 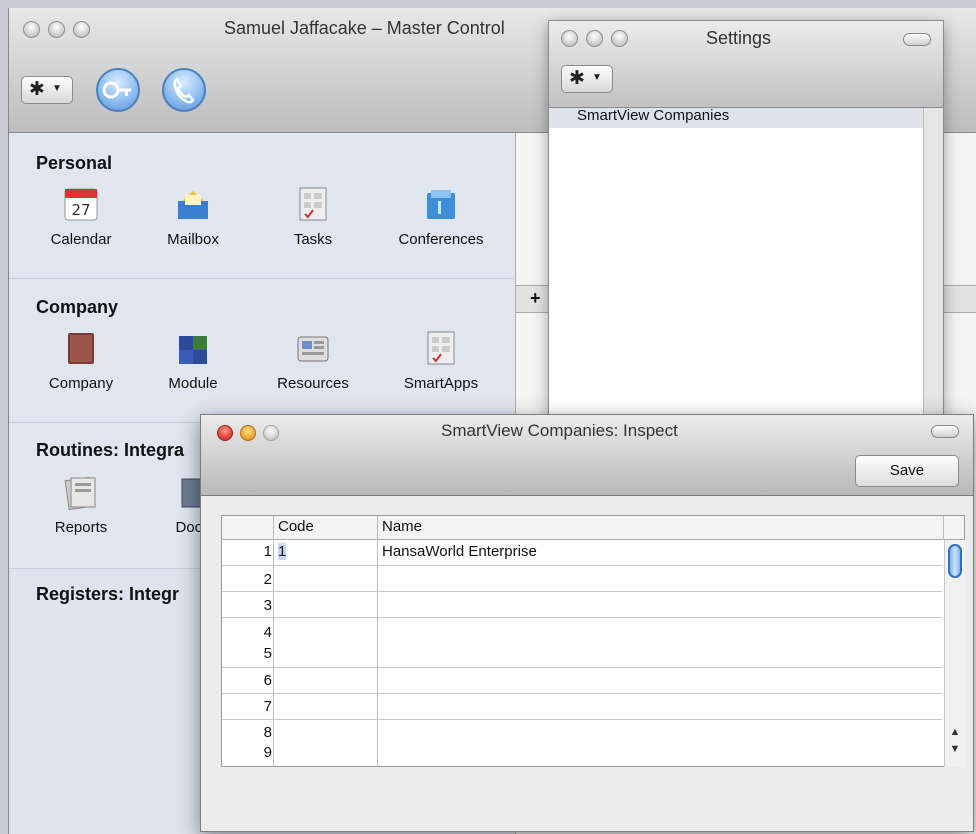 I want to click on section-title: Company, so click(x=77, y=307).